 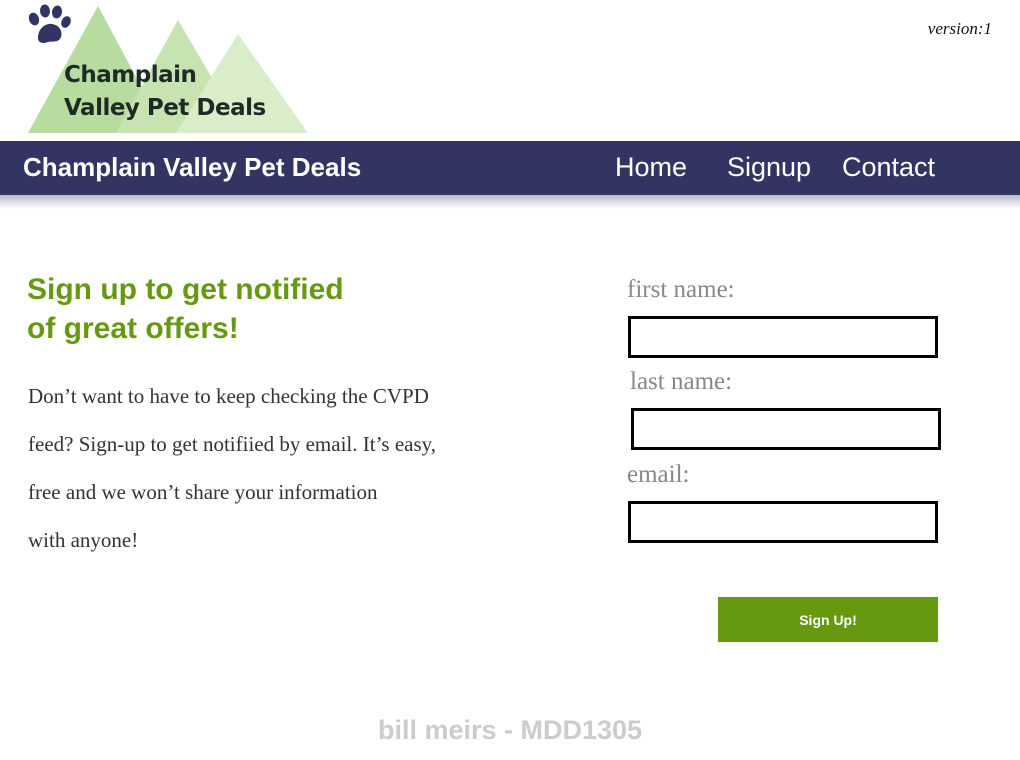 What do you see at coordinates (203, 492) in the screenshot?
I see `paragraph-line: free and we won’t share your information` at bounding box center [203, 492].